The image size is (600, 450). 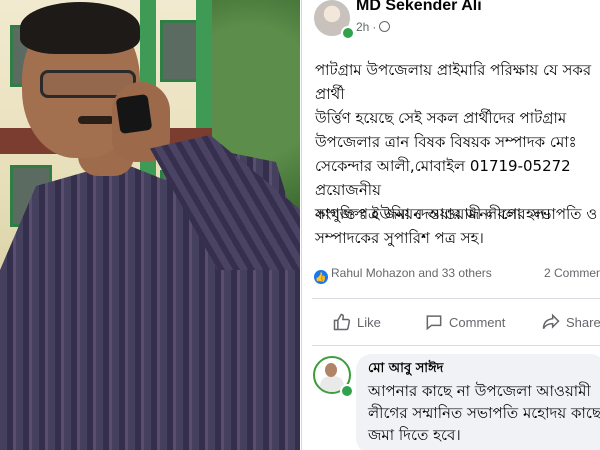 I want to click on person-mustache, so click(x=96, y=120).